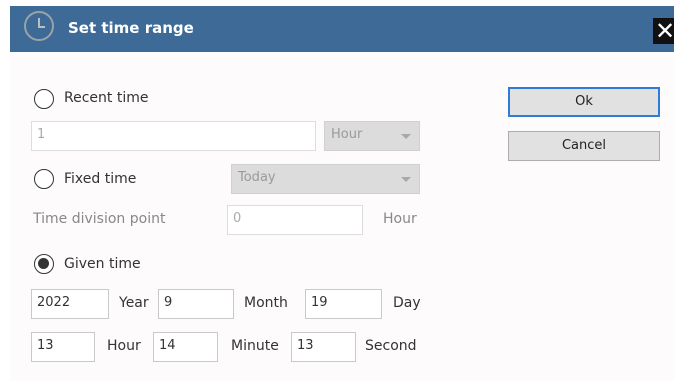 The height and width of the screenshot is (381, 674). I want to click on dialog-title: Set time range, so click(131, 28).